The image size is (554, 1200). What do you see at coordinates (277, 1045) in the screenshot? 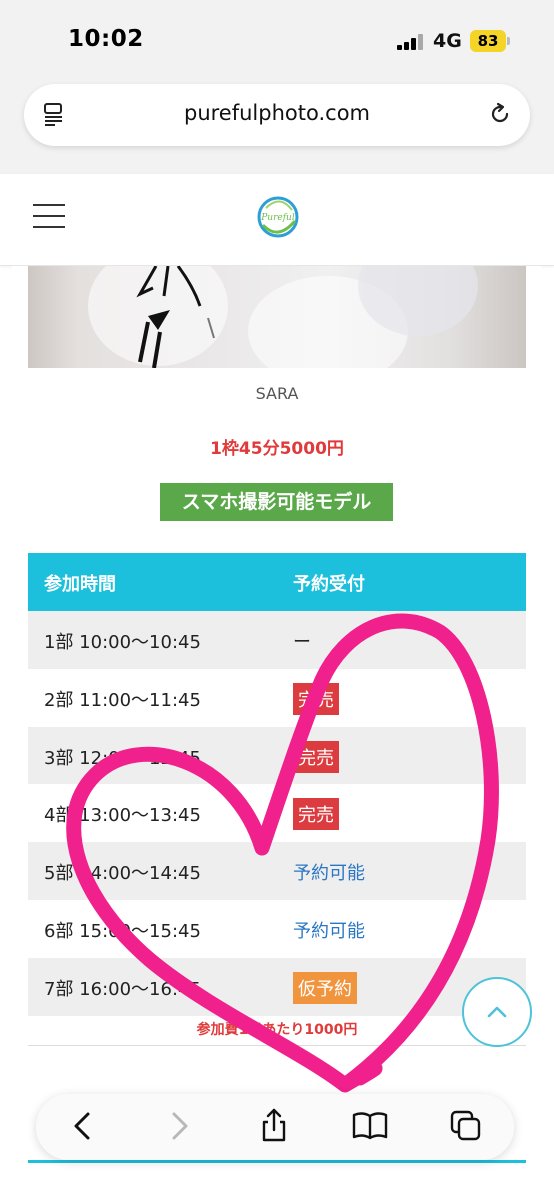
I see `divider` at bounding box center [277, 1045].